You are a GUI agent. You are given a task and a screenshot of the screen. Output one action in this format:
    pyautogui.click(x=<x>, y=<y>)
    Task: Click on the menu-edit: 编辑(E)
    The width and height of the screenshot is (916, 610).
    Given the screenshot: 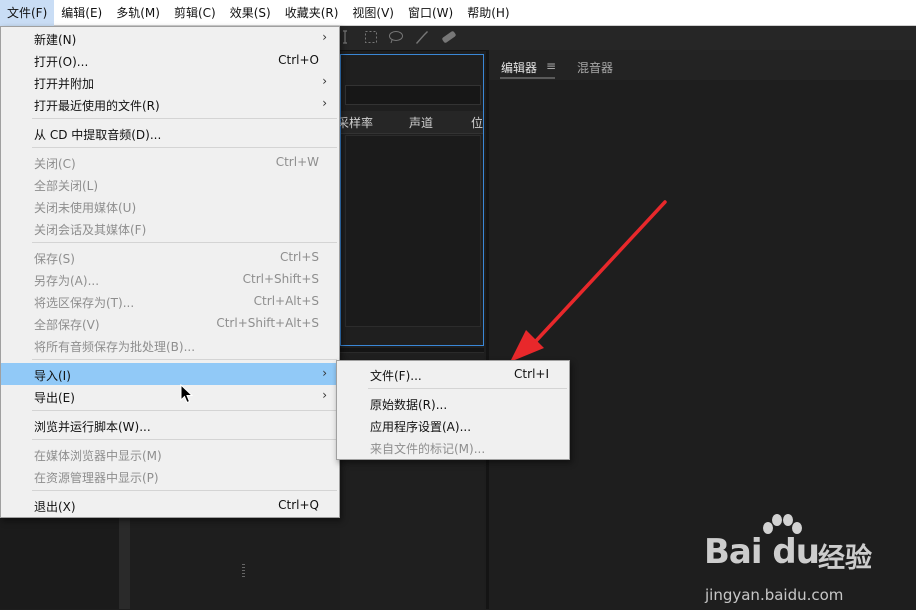 What is the action you would take?
    pyautogui.click(x=81, y=13)
    